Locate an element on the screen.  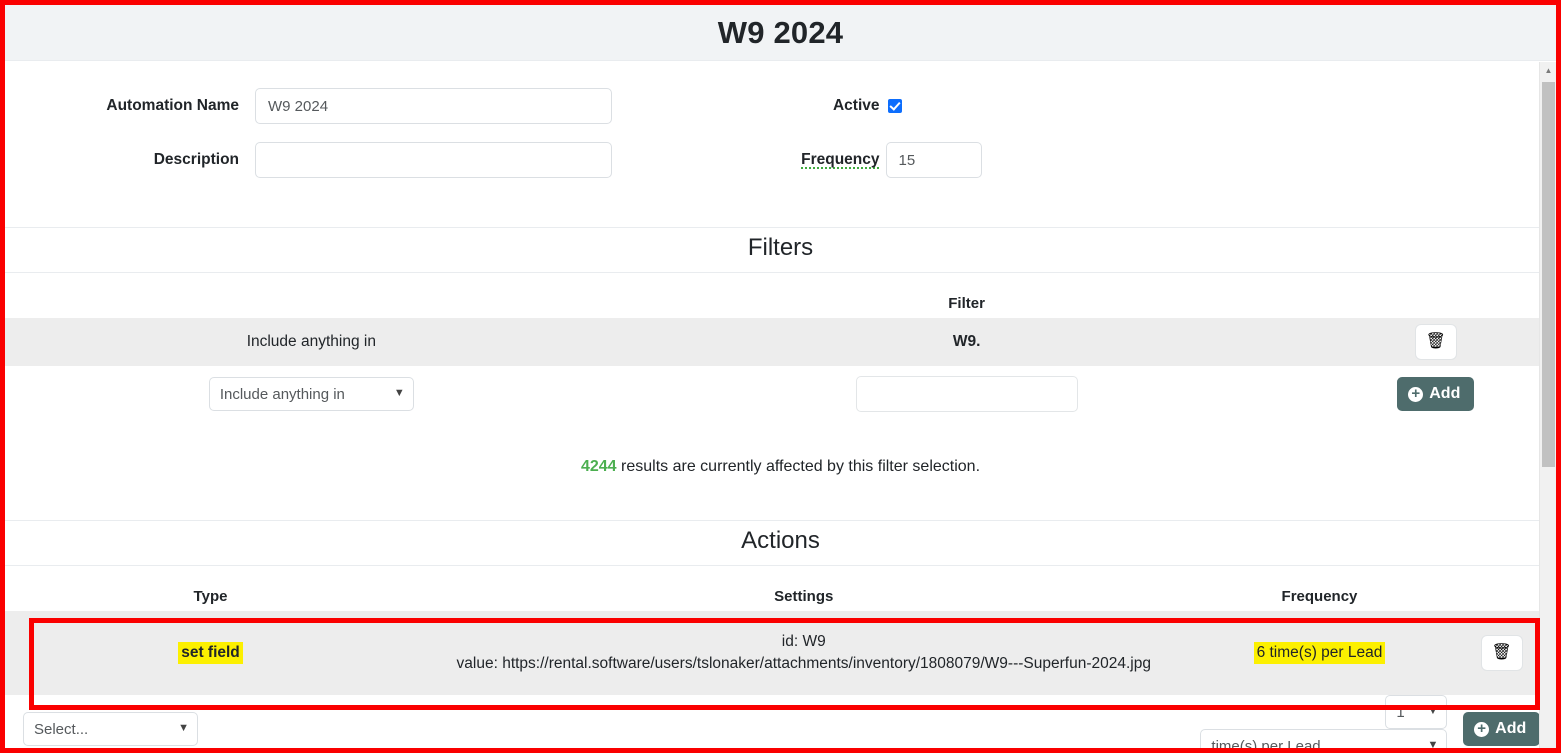
filter-new-type-cell: Include anything in ▼ is located at coordinates (311, 394).